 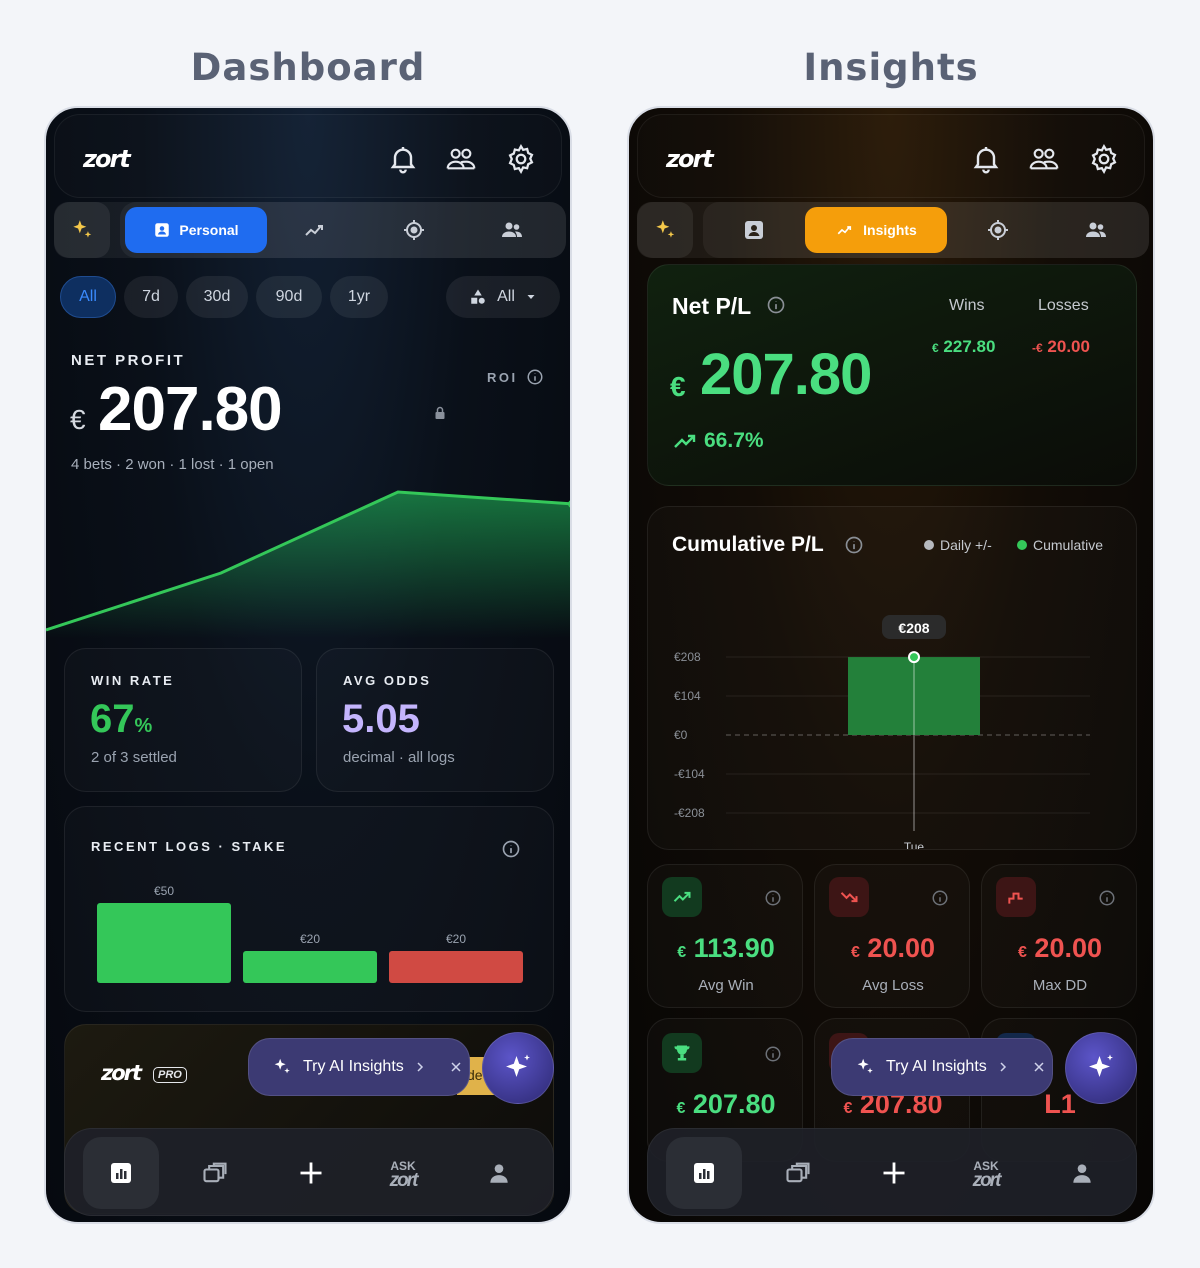 What do you see at coordinates (849, 897) in the screenshot?
I see `trend-down-icon` at bounding box center [849, 897].